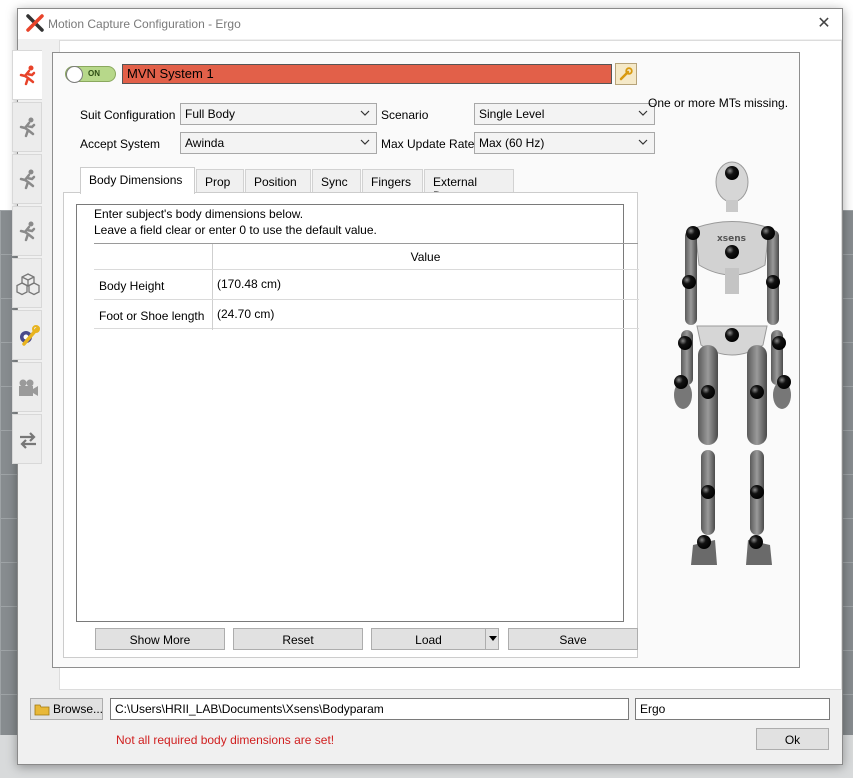 This screenshot has width=853, height=778. Describe the element at coordinates (573, 639) in the screenshot. I see `save-button: Save` at that location.